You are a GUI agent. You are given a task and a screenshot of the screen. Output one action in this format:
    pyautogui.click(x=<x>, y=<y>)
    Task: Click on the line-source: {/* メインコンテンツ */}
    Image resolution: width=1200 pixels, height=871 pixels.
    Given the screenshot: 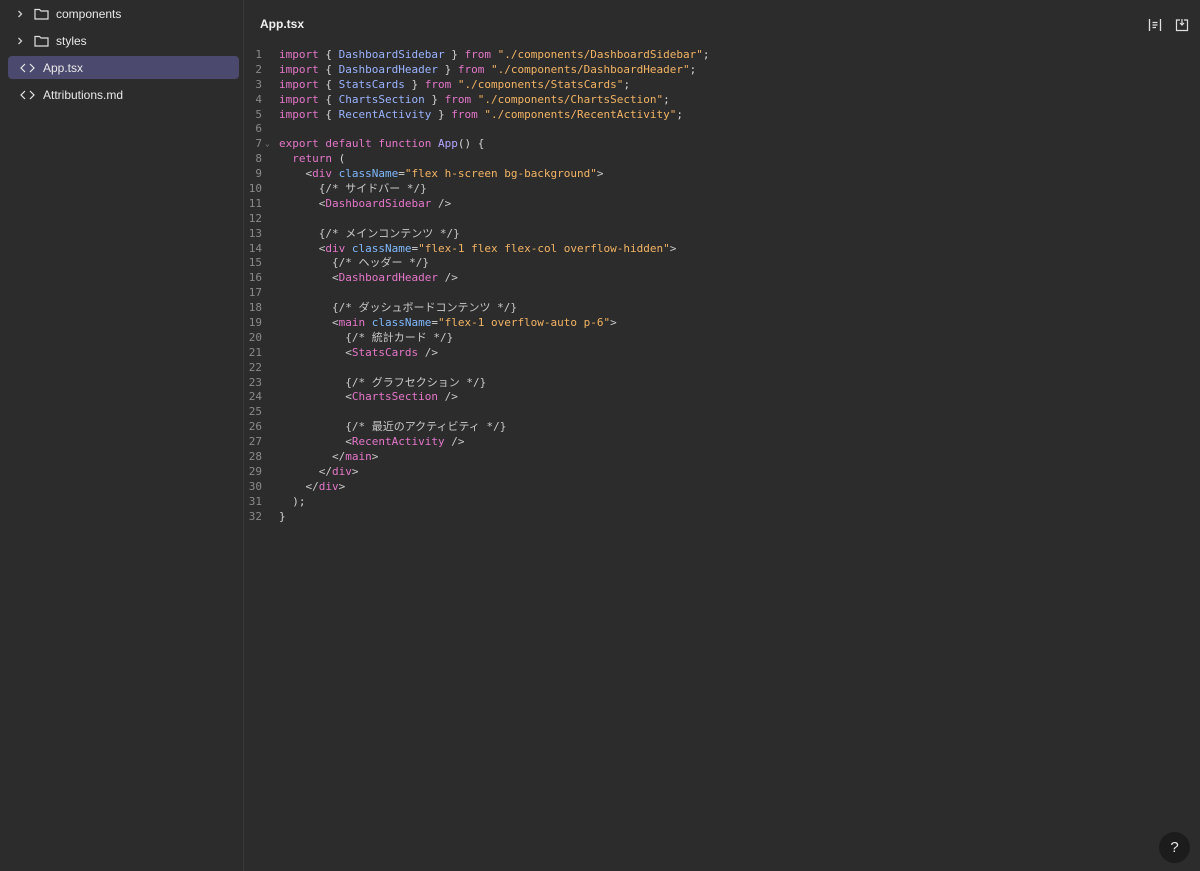 What is the action you would take?
    pyautogui.click(x=389, y=233)
    